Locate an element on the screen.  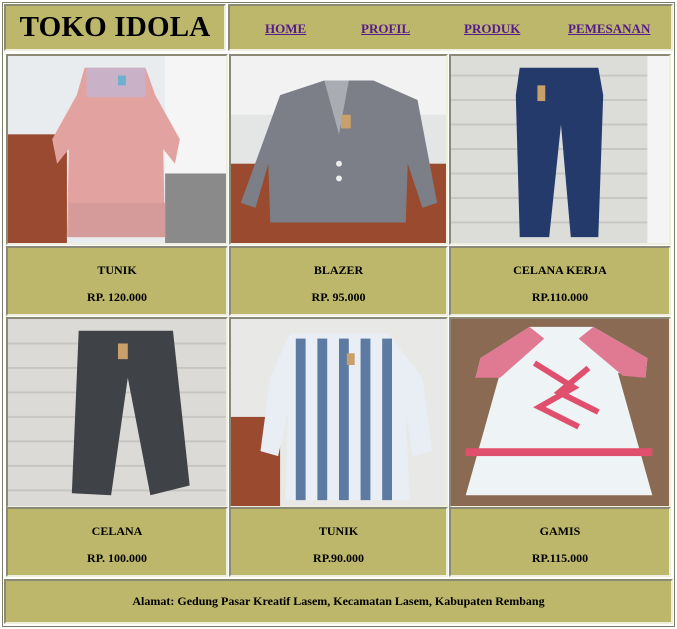
product-card-3: CELANA KERJA RP.110.000 is located at coordinates (560, 281).